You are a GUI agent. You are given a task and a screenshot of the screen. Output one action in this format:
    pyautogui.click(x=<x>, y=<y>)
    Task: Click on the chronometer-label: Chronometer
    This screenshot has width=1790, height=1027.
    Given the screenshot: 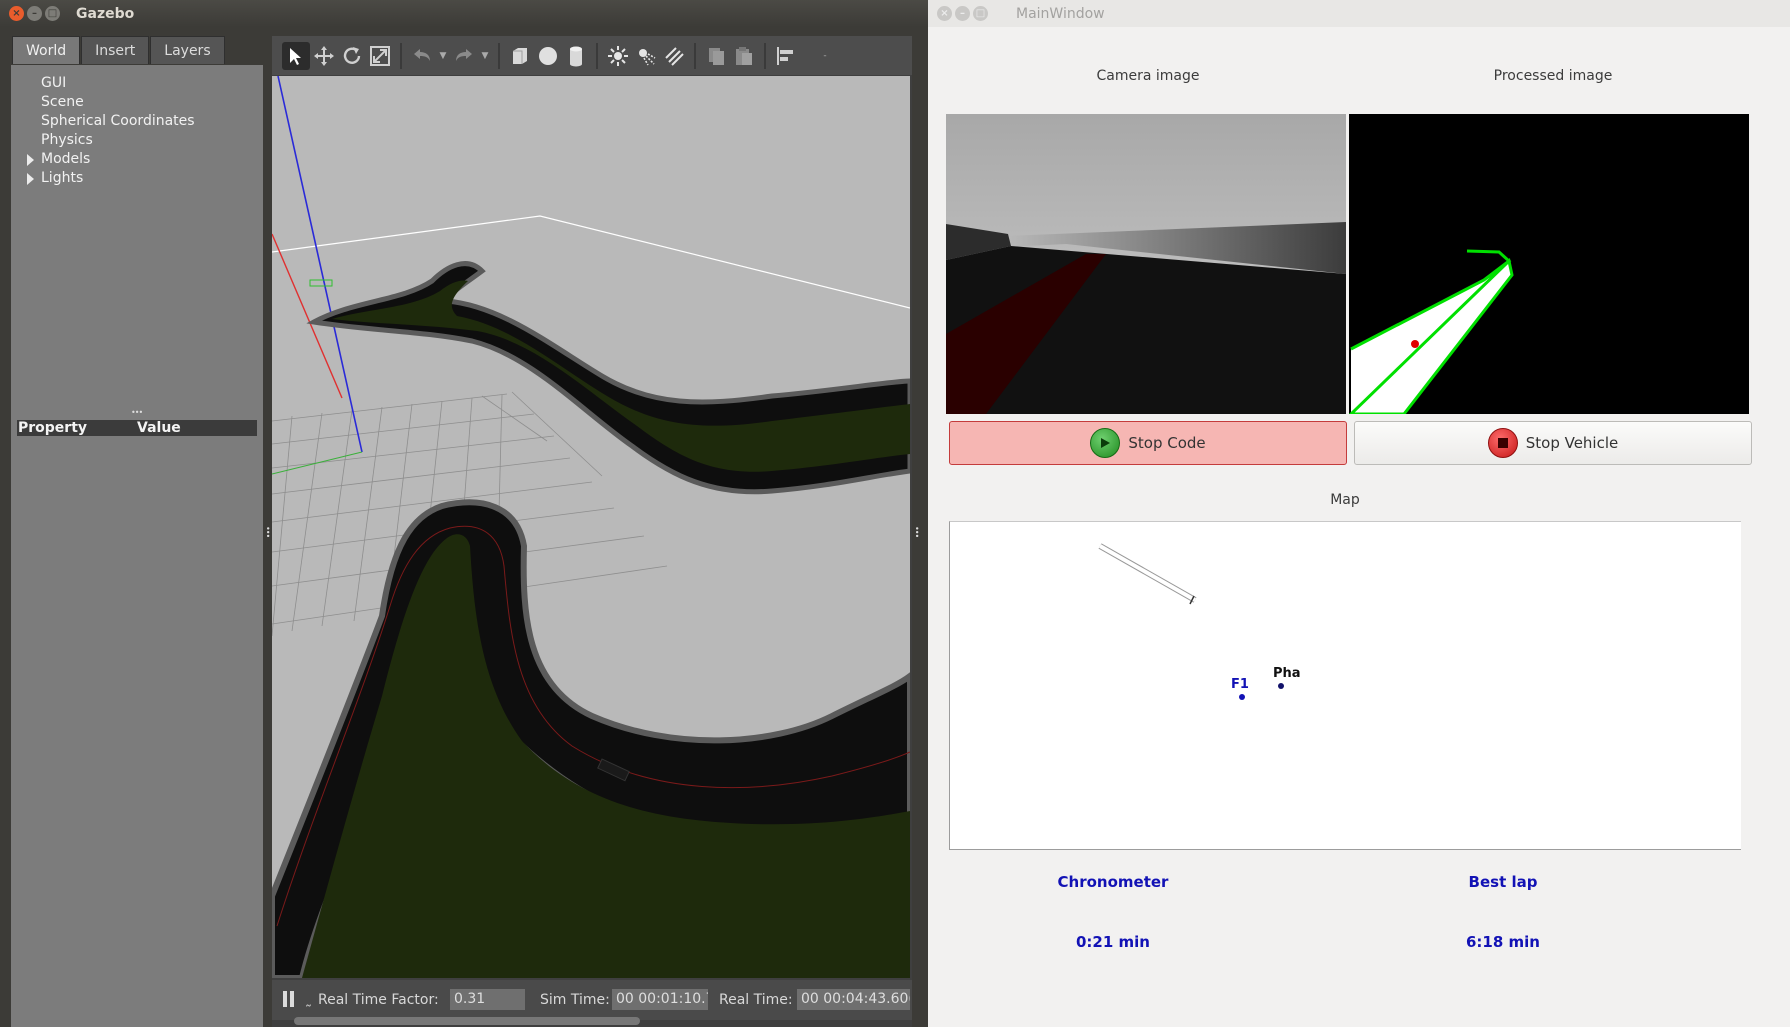 What is the action you would take?
    pyautogui.click(x=1113, y=882)
    